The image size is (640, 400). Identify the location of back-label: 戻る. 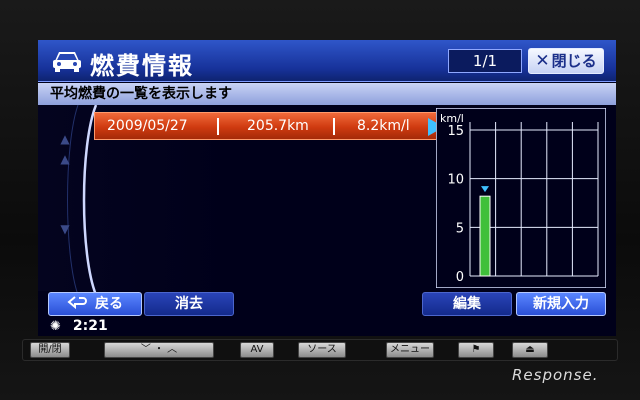
(109, 304).